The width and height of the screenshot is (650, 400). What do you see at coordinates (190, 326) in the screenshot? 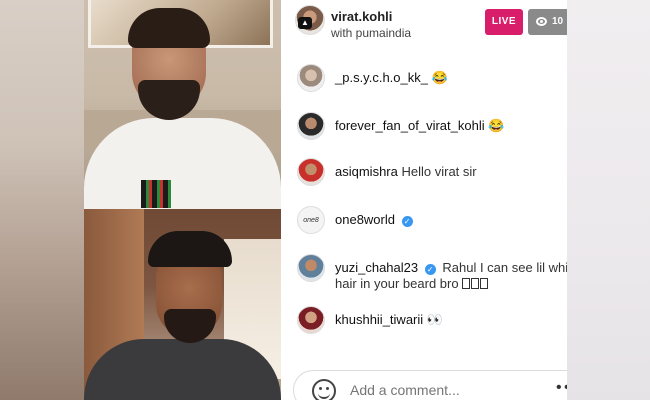
I see `guest-beard` at bounding box center [190, 326].